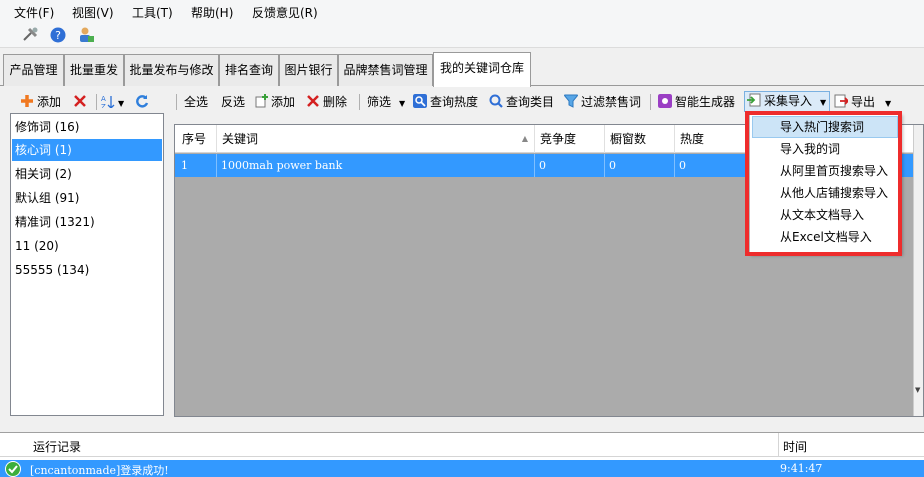 The height and width of the screenshot is (477, 924). Describe the element at coordinates (754, 100) in the screenshot. I see `import-icon` at that location.